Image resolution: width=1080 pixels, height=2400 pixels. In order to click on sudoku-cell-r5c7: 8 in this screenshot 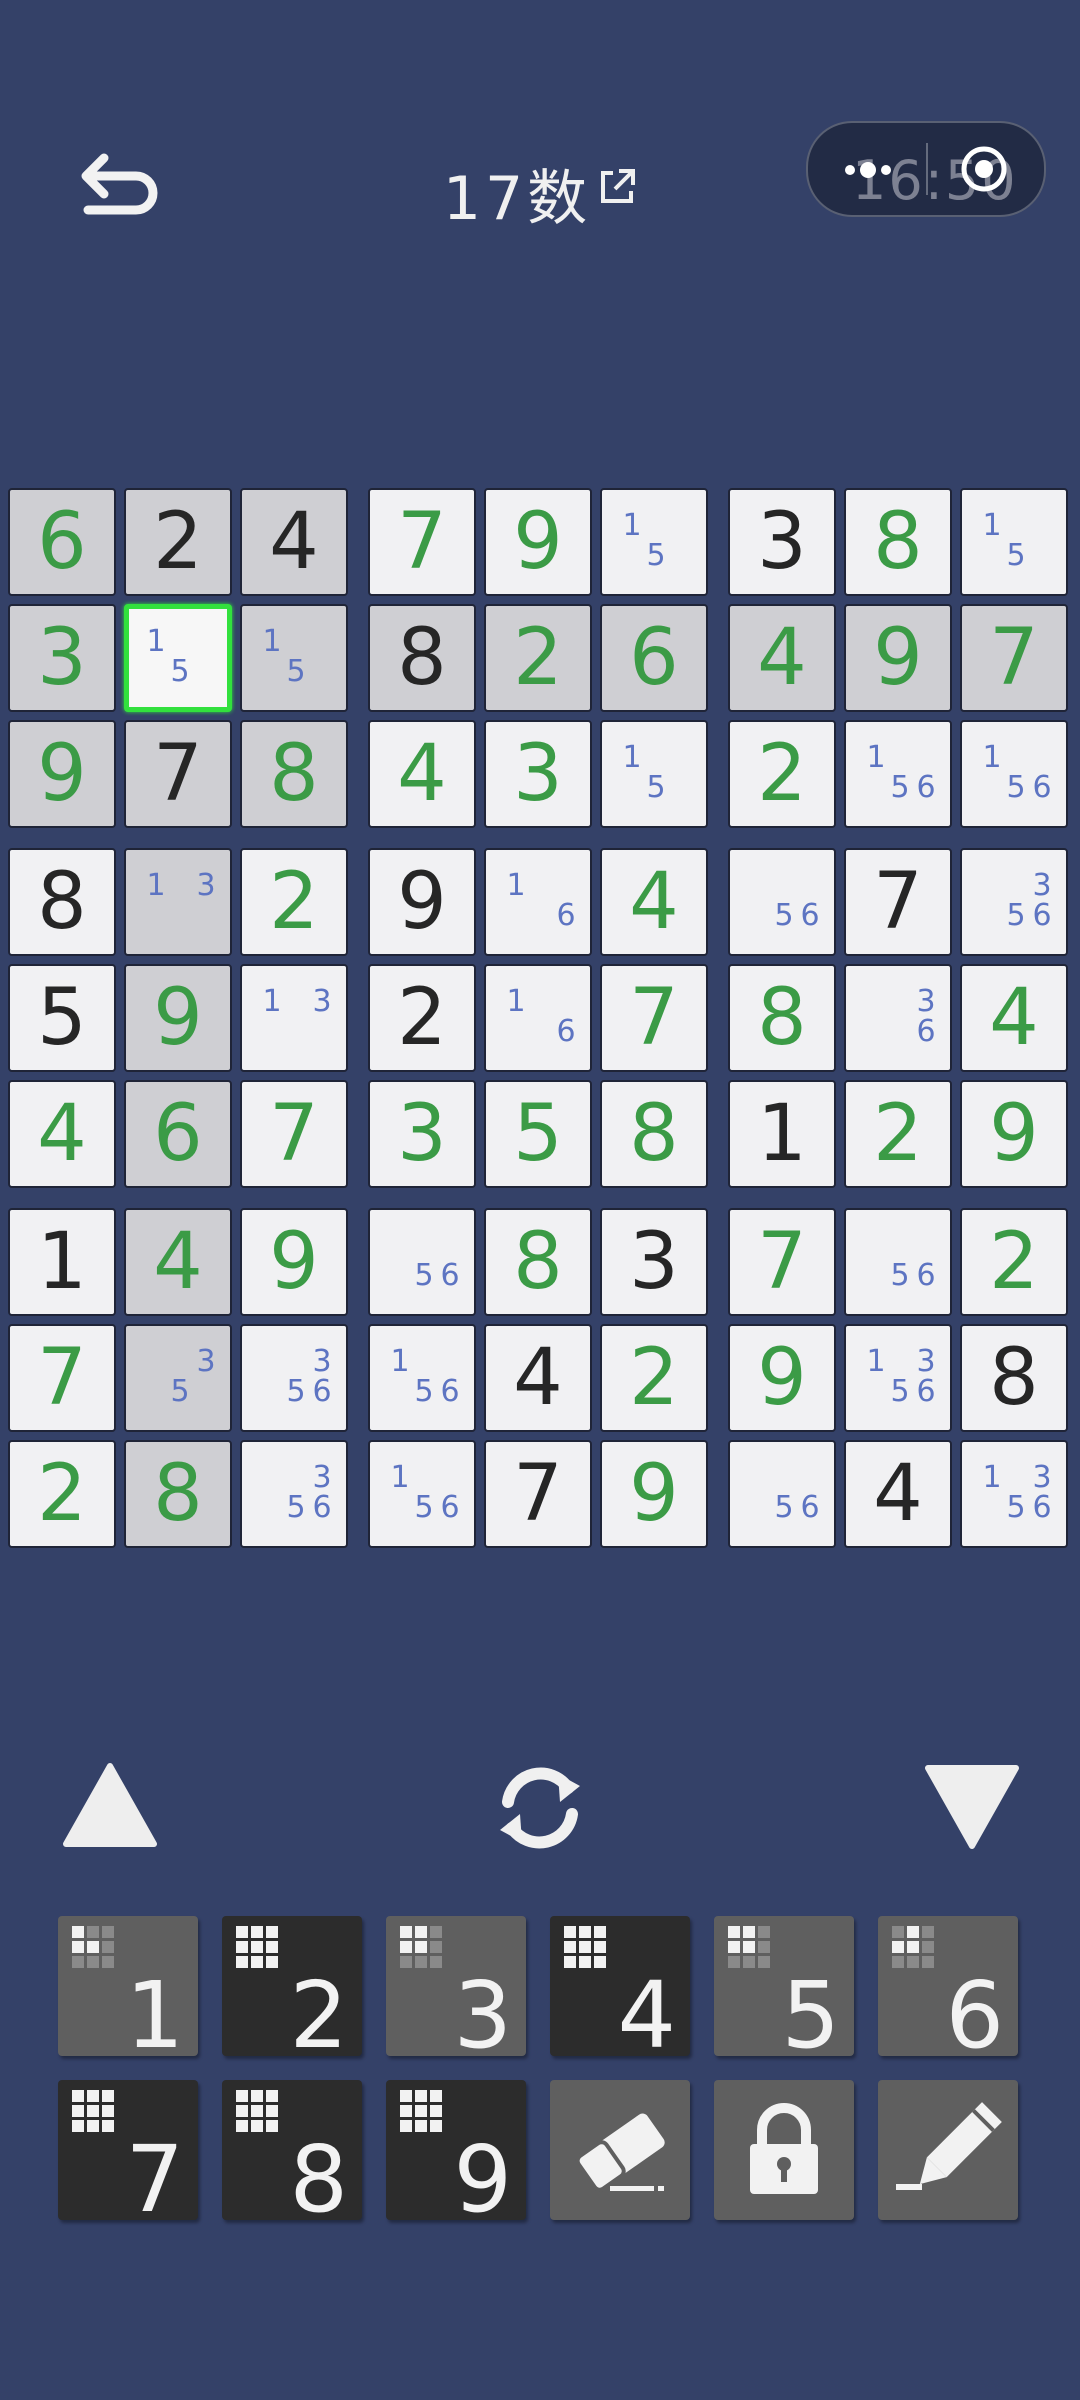, I will do `click(782, 1018)`.